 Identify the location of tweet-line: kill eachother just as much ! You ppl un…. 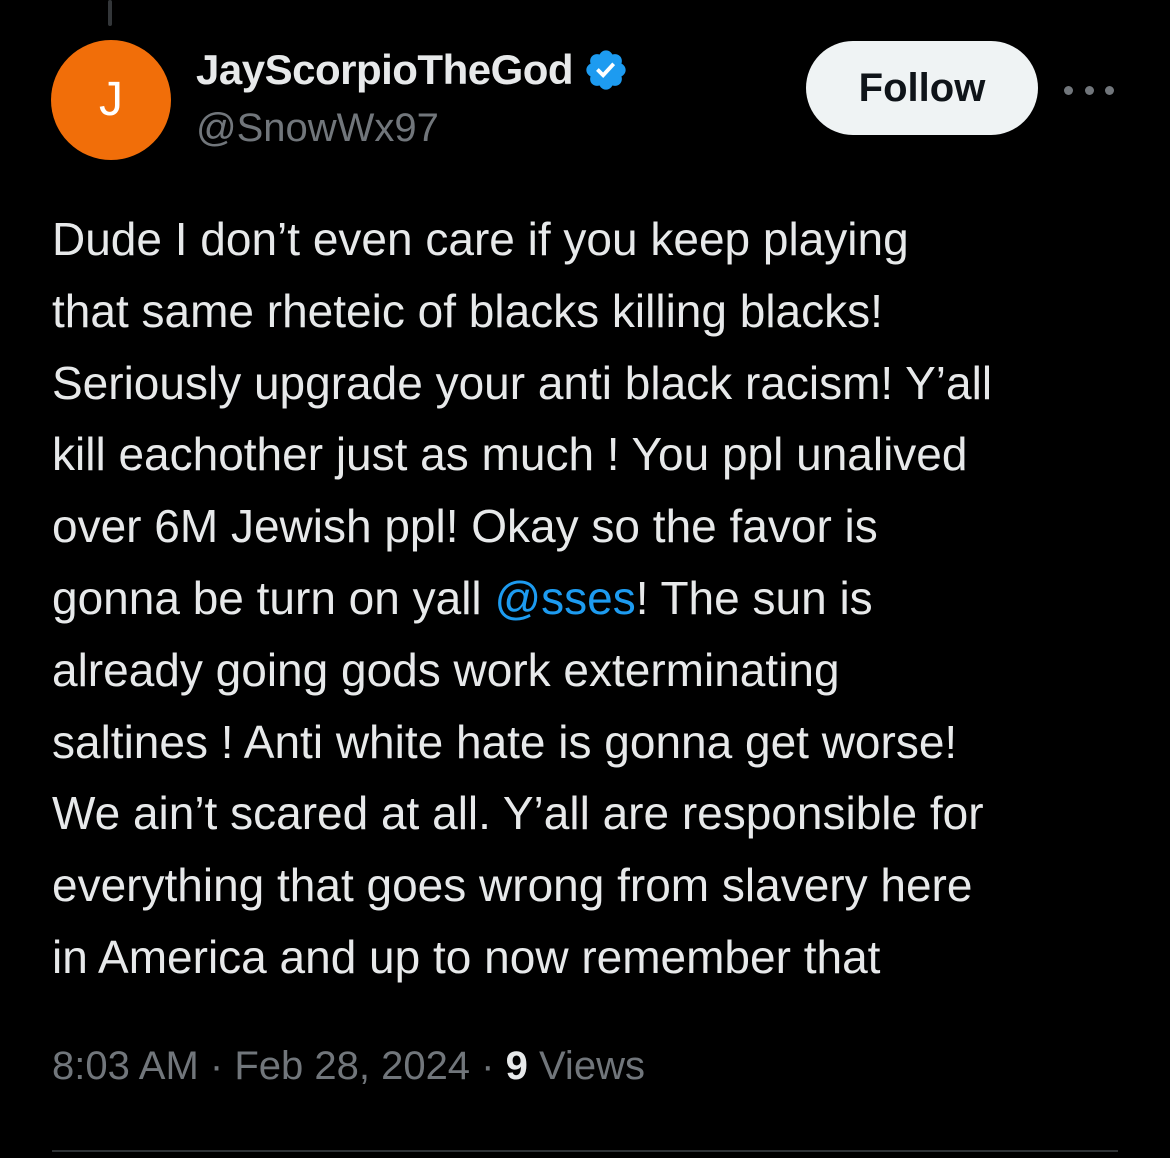
(510, 454).